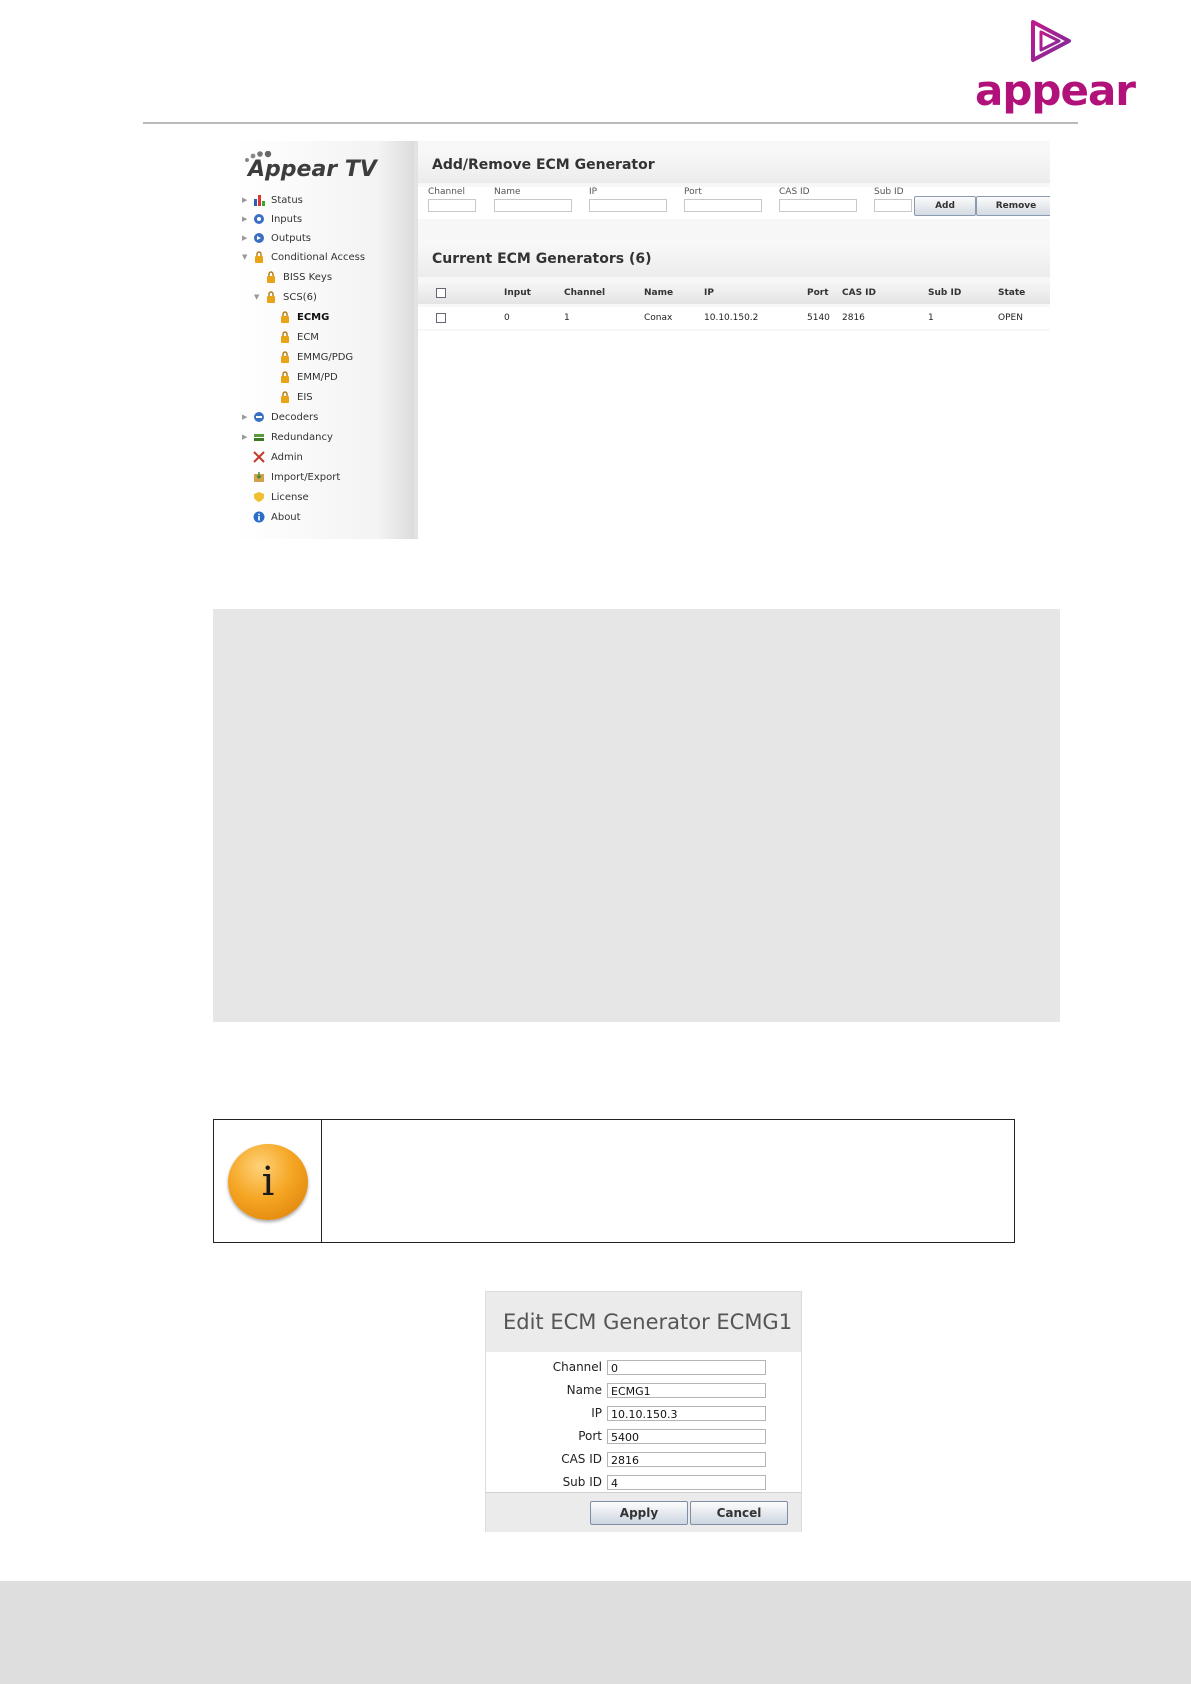 This screenshot has height=1684, width=1191. I want to click on sidebar-item-emm-pd: EMM/PD, so click(308, 377).